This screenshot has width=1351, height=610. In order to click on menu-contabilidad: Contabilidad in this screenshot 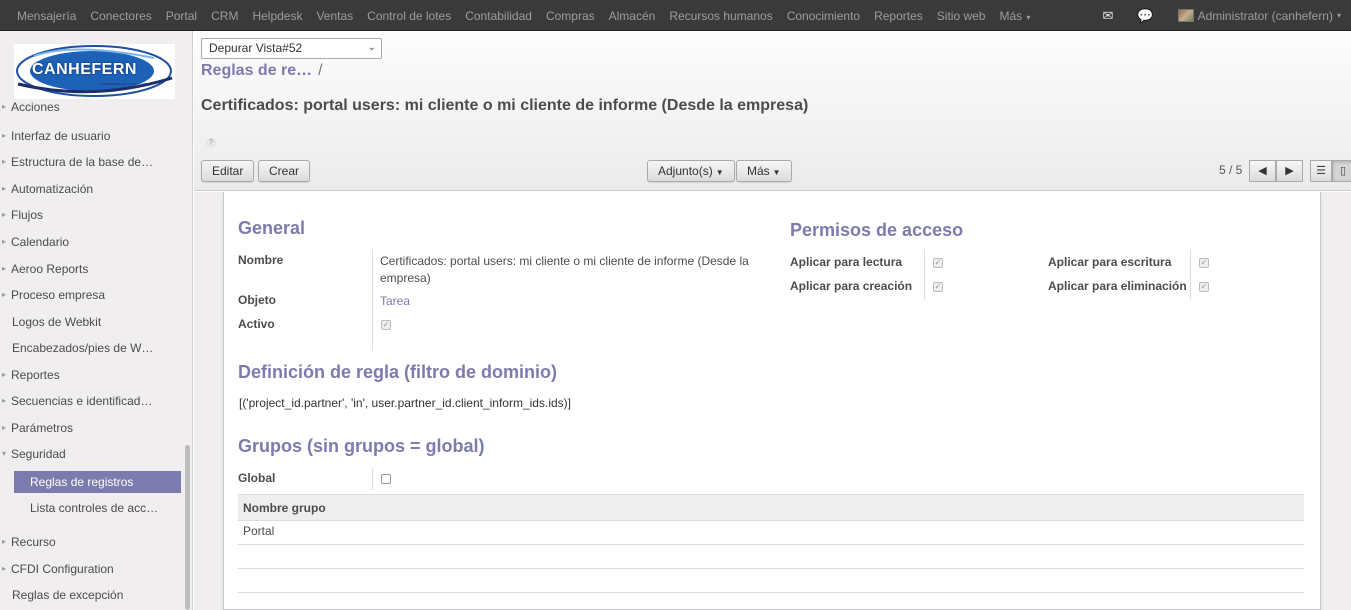, I will do `click(498, 16)`.